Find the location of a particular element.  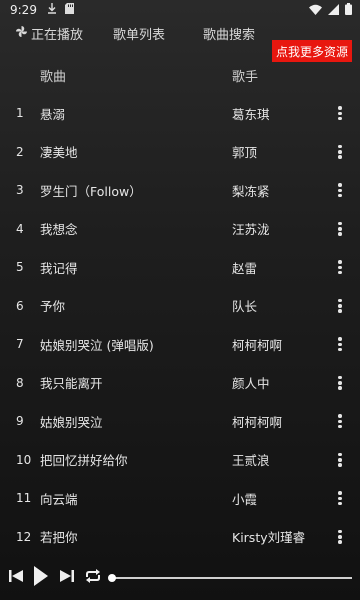

tab-playlist: 歌单列表 is located at coordinates (139, 33).